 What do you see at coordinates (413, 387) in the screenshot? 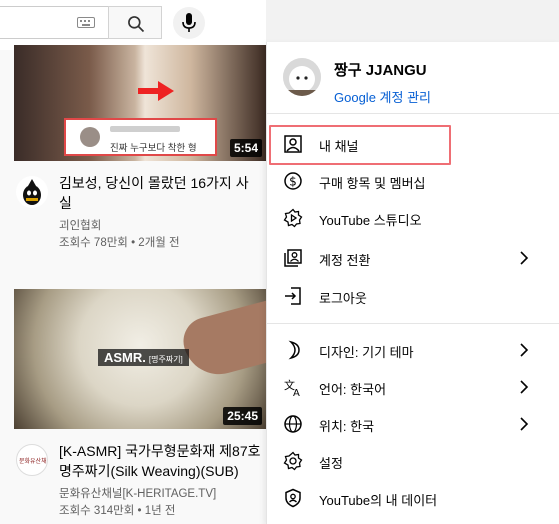
I see `menu-item-language: 文A 언어: 한국어` at bounding box center [413, 387].